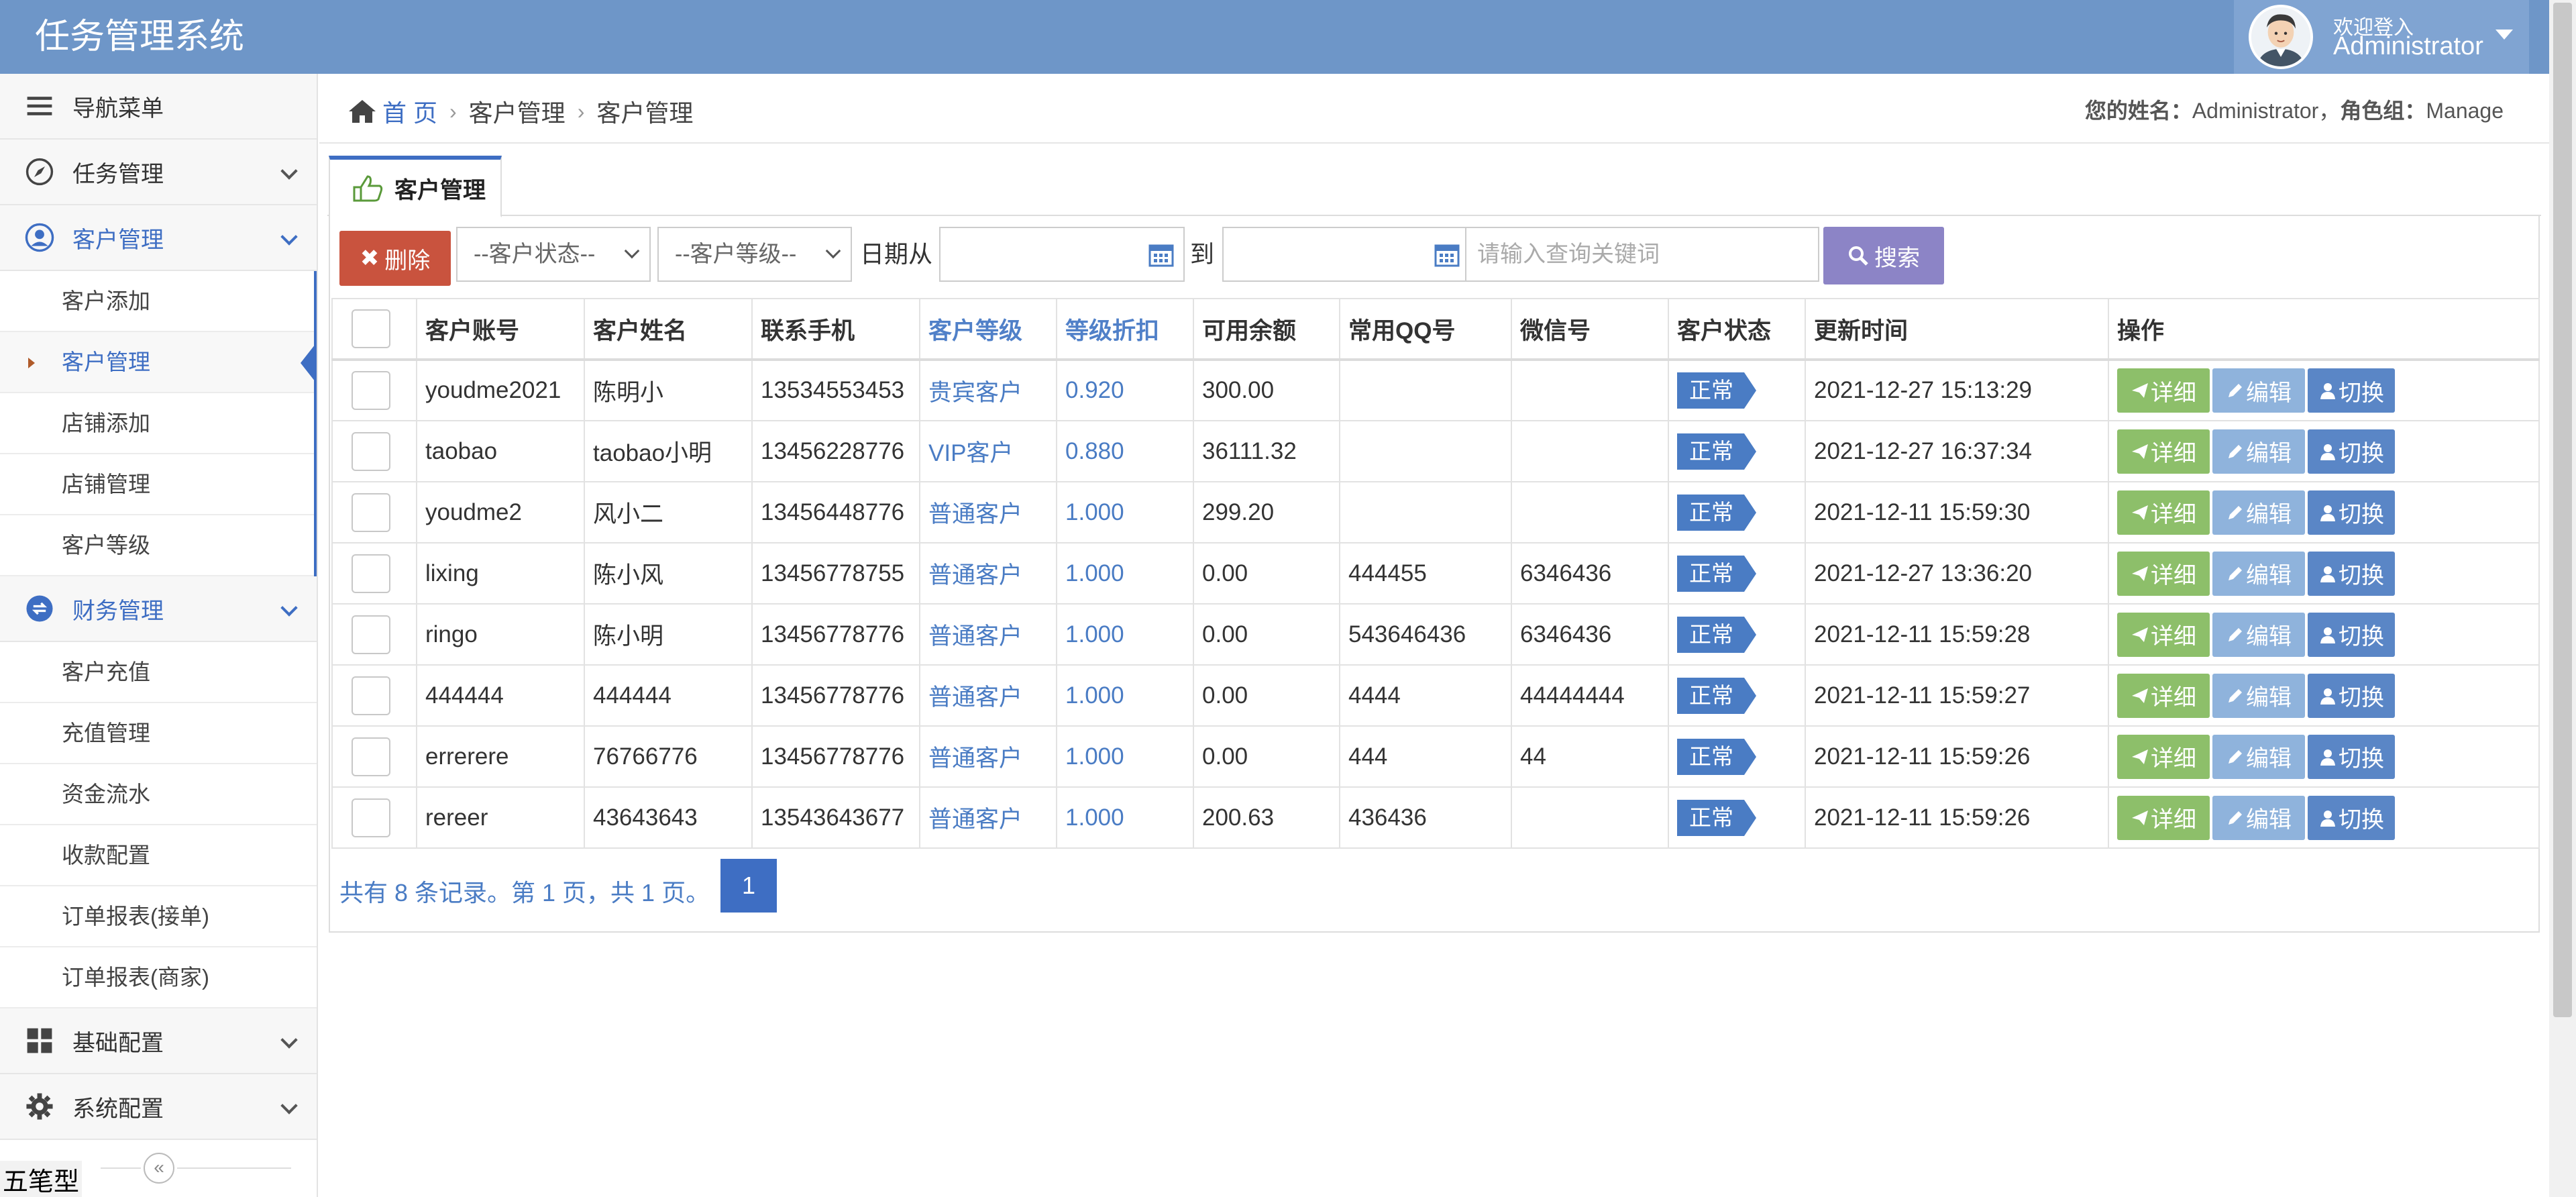  What do you see at coordinates (1590, 573) in the screenshot?
I see `cell-wechat: 6346436` at bounding box center [1590, 573].